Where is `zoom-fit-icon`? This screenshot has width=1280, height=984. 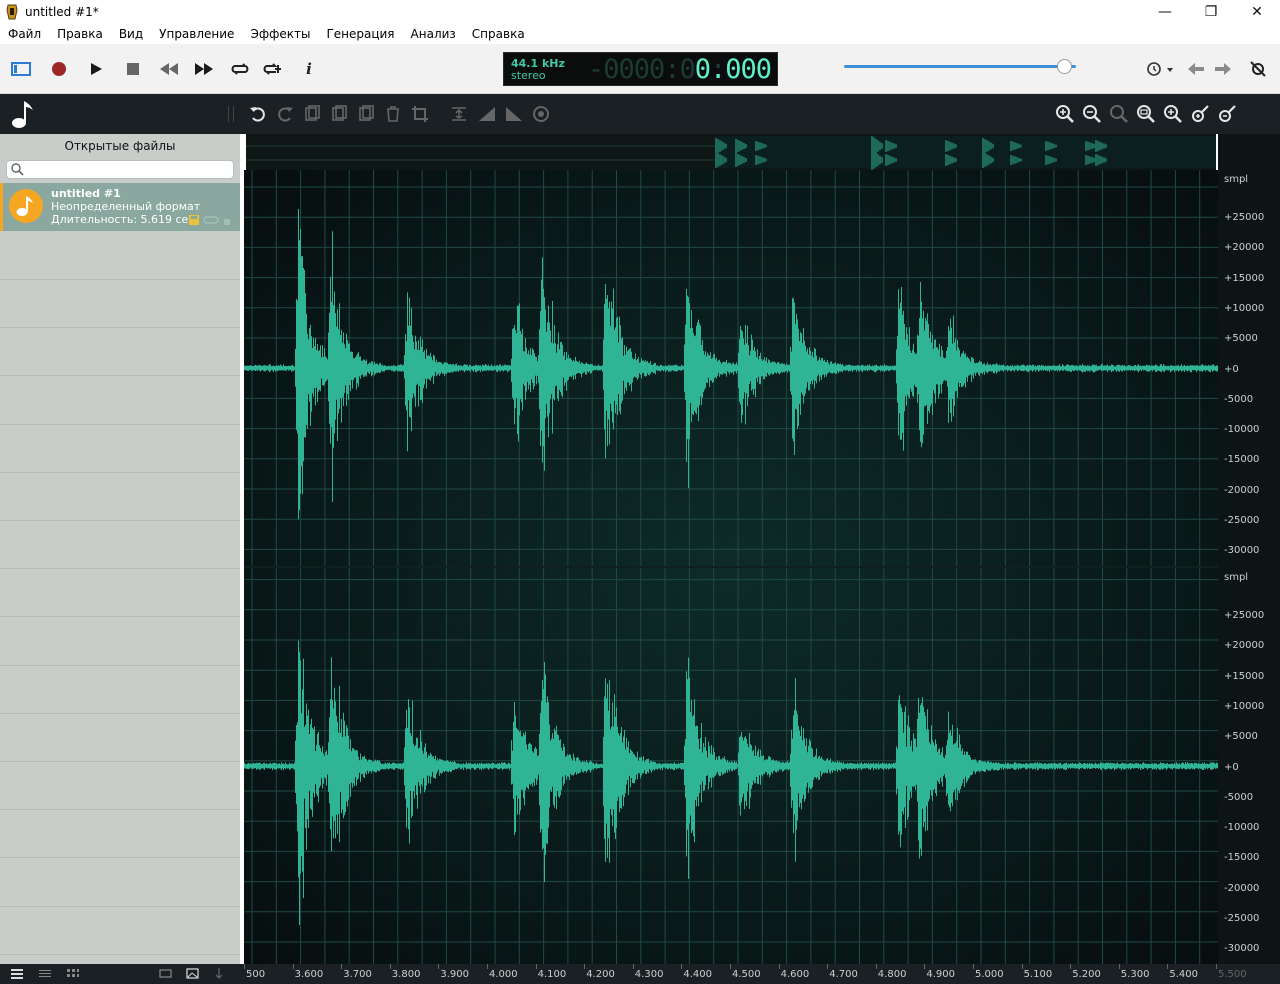 zoom-fit-icon is located at coordinates (1119, 114).